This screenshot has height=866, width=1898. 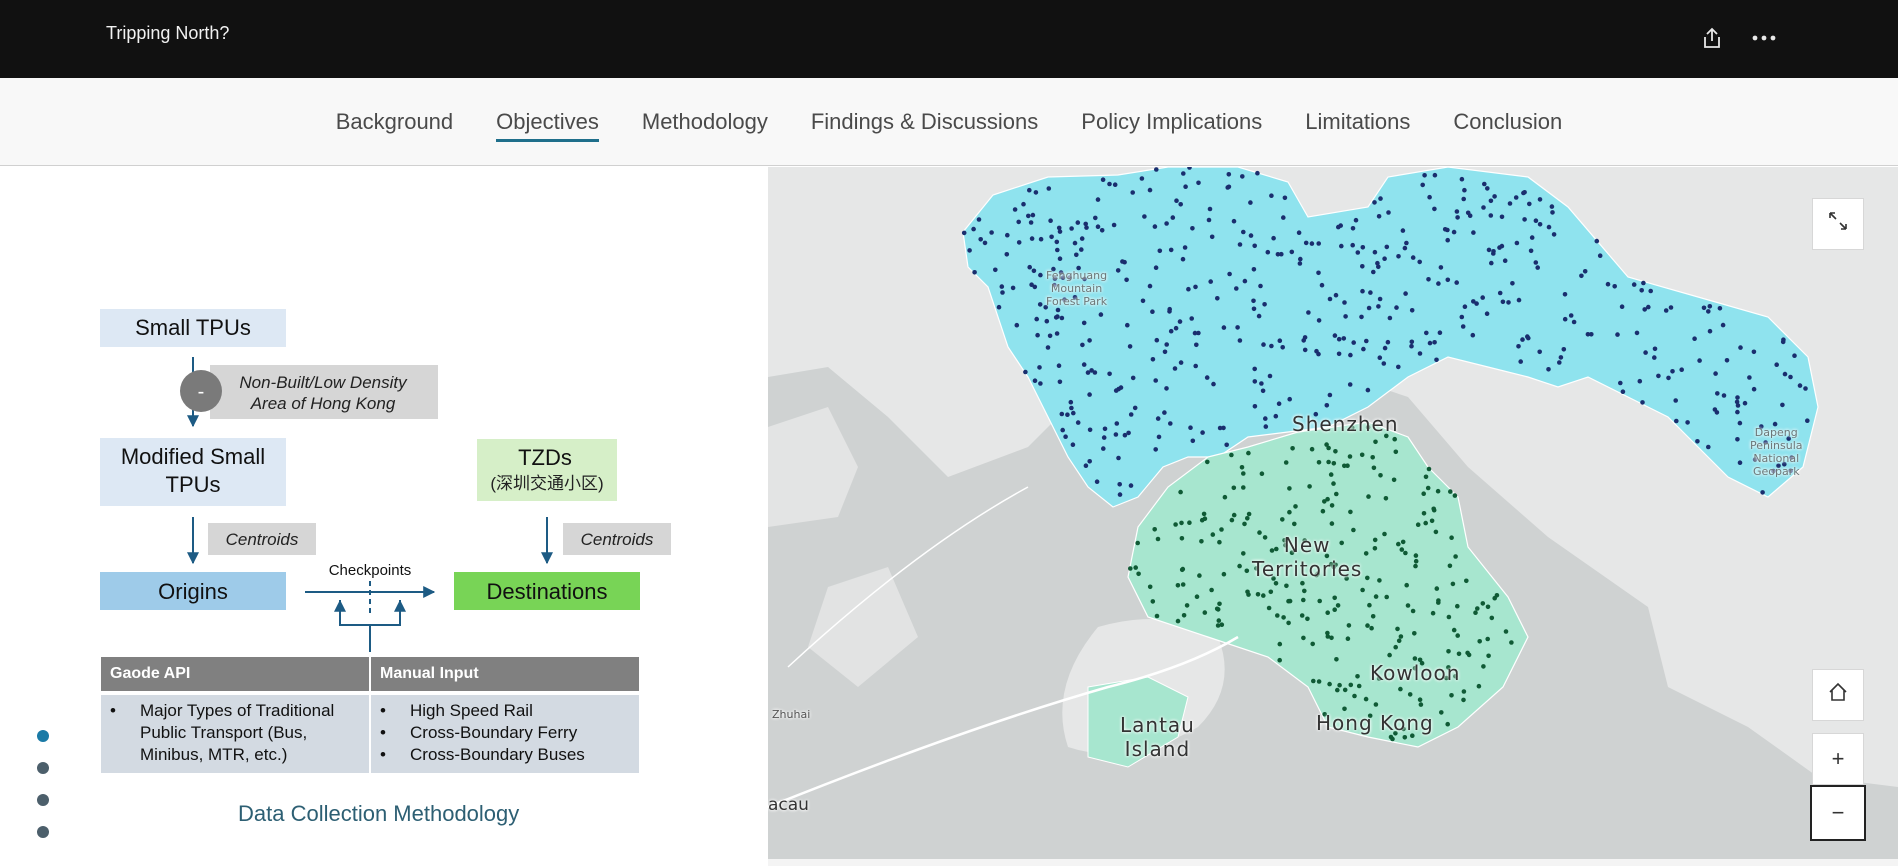 What do you see at coordinates (1838, 695) in the screenshot?
I see `home-button` at bounding box center [1838, 695].